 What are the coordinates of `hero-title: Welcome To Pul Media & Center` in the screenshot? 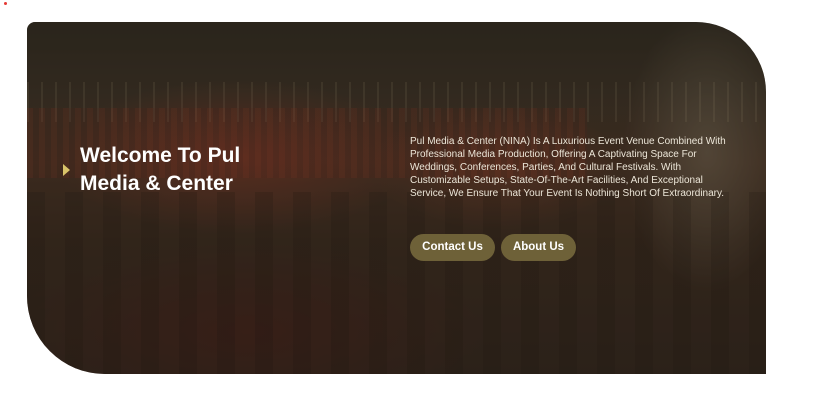 It's located at (160, 169).